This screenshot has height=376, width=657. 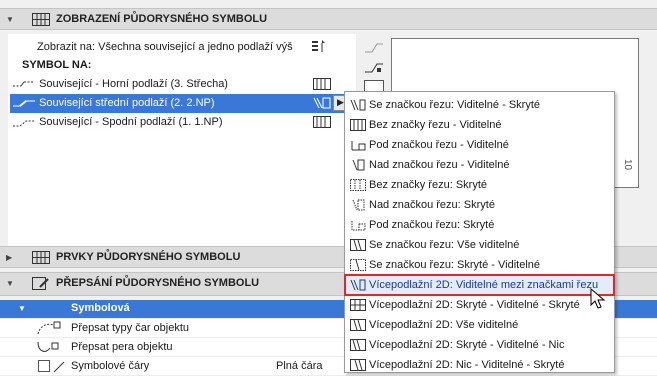 I want to click on override-linetype-icon, so click(x=49, y=328).